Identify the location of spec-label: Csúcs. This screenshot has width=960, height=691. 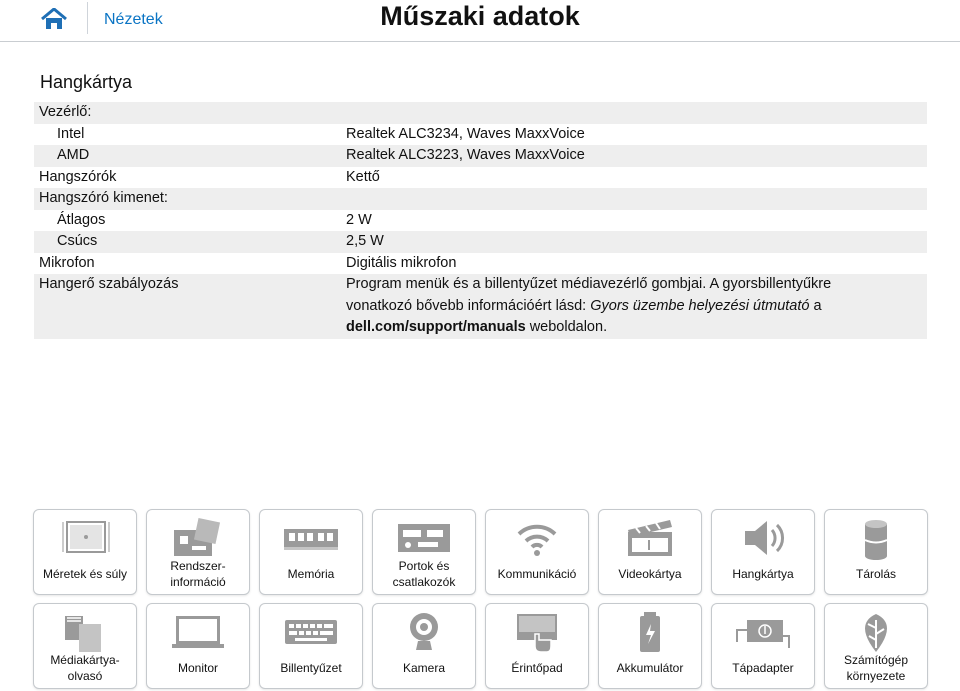
(77, 241).